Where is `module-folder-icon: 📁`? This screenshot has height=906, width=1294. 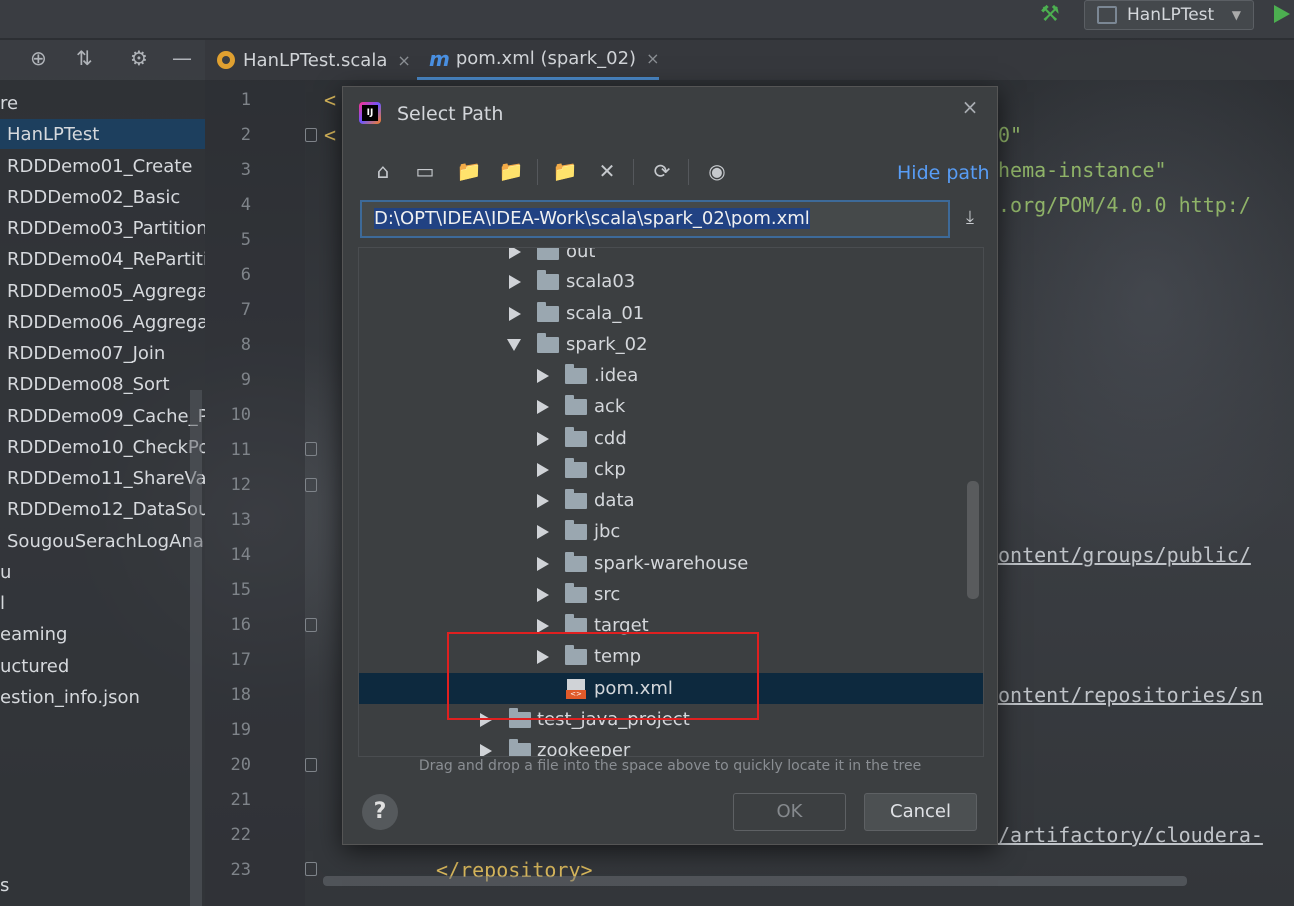
module-folder-icon: 📁 is located at coordinates (511, 171).